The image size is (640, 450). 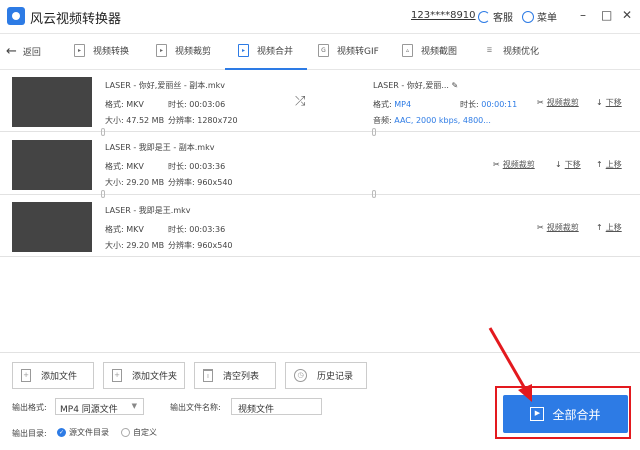 I want to click on format-select: MP4 同源文件 ▼, so click(x=99, y=406).